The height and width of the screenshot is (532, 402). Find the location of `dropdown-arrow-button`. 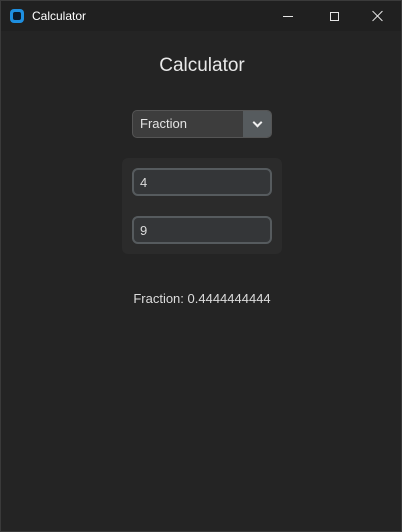

dropdown-arrow-button is located at coordinates (257, 124).